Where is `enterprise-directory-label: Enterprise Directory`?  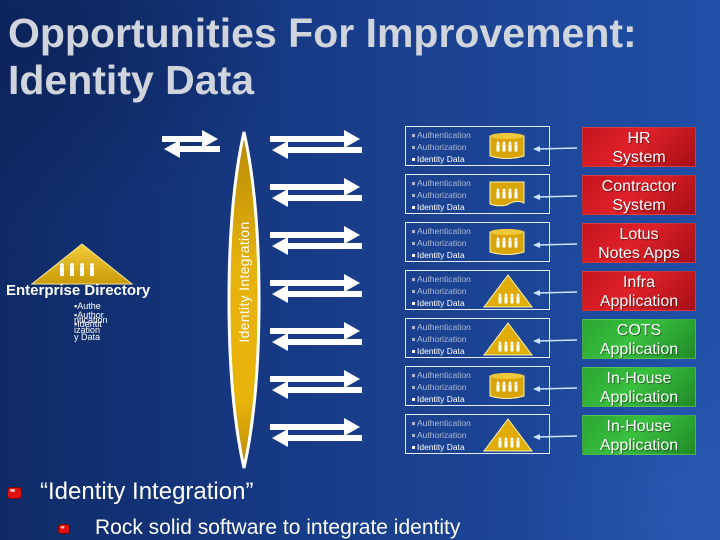
enterprise-directory-label: Enterprise Directory is located at coordinates (78, 290).